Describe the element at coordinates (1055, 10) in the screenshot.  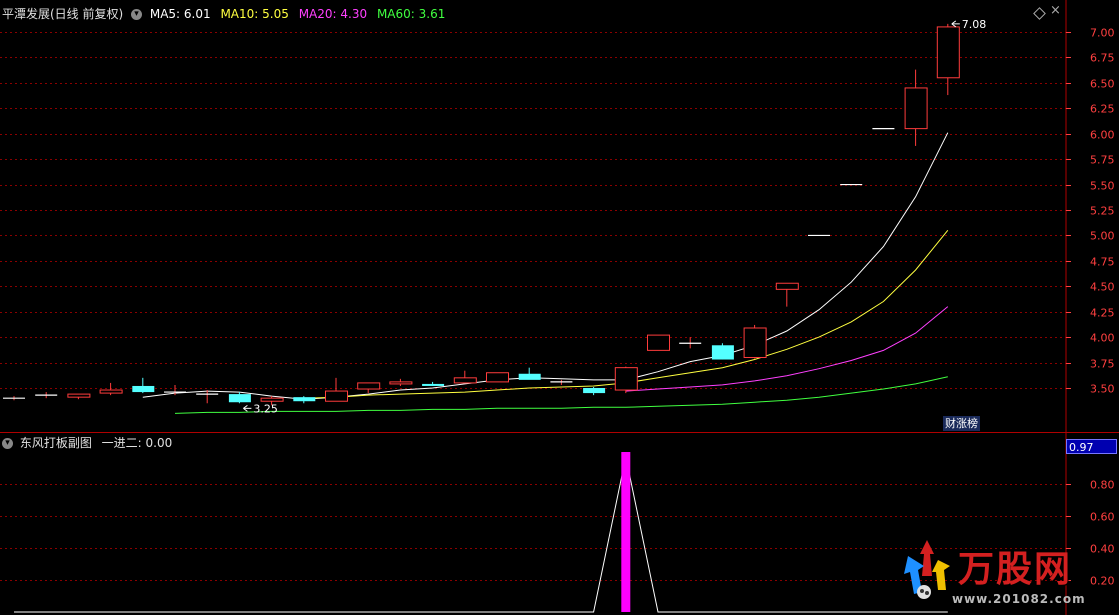
I see `close-icon: ×` at that location.